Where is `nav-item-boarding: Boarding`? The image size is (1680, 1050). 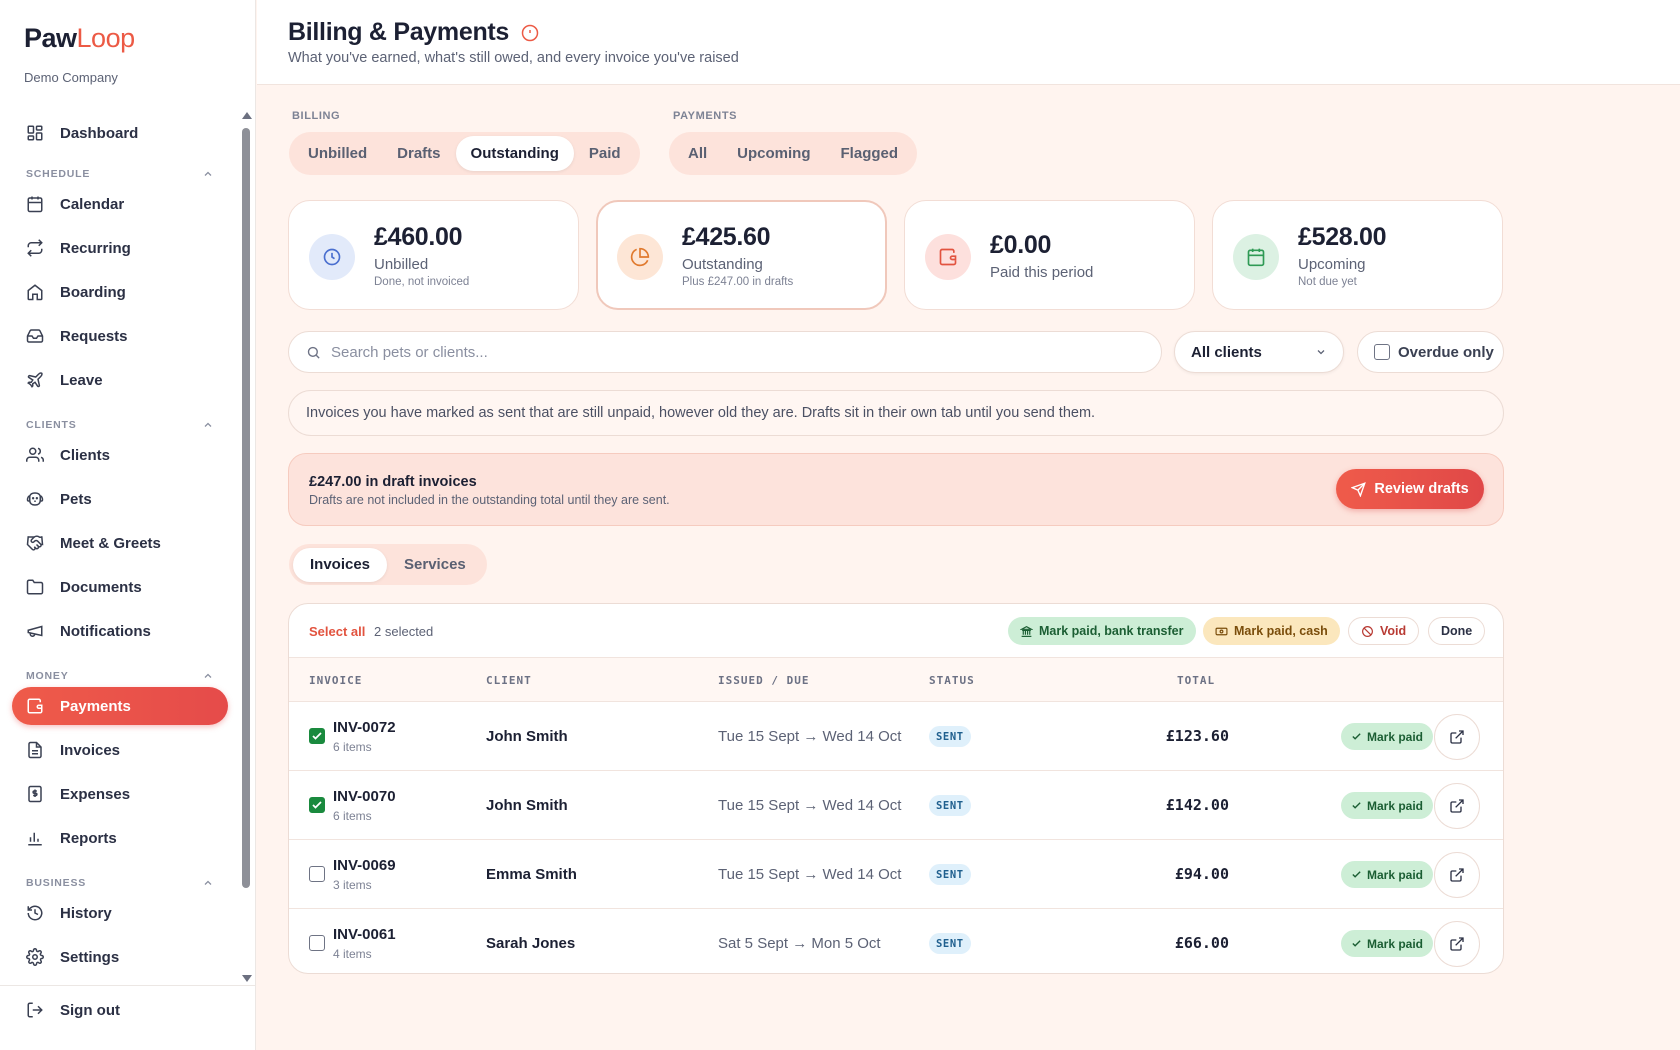
nav-item-boarding: Boarding is located at coordinates (120, 292).